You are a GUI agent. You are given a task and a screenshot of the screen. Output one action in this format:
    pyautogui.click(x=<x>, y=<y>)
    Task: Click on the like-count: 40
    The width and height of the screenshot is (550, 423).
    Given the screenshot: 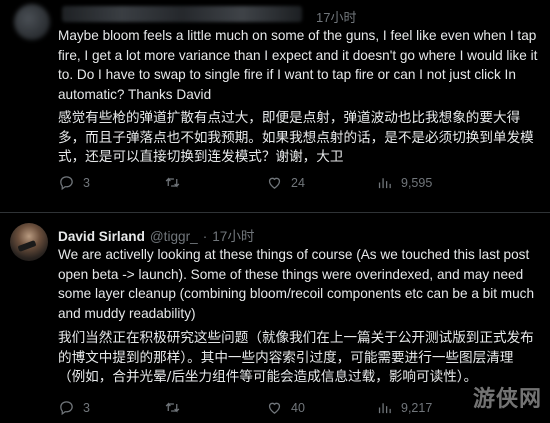 What is the action you would take?
    pyautogui.click(x=298, y=407)
    